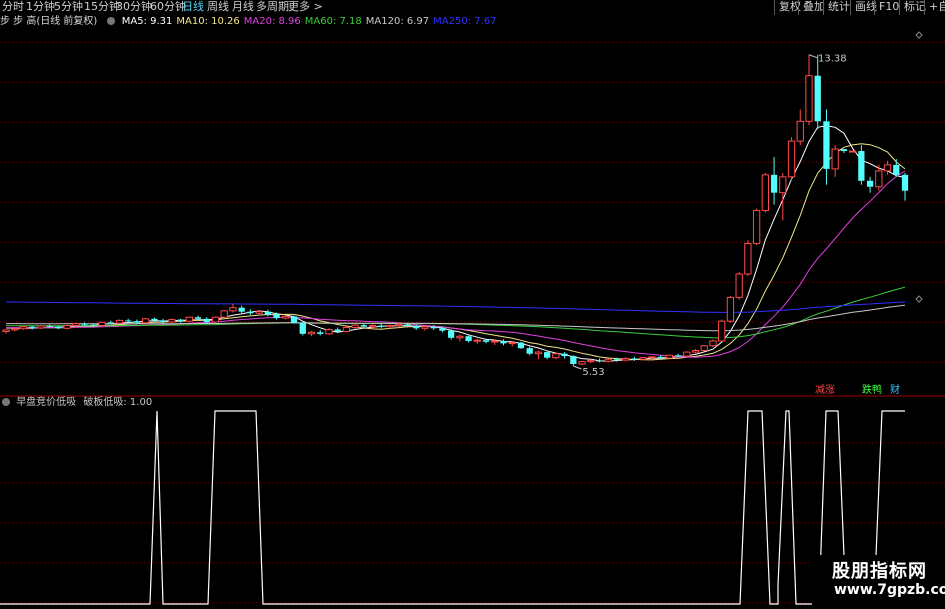  Describe the element at coordinates (46, 402) in the screenshot. I see `indicator-title: 早盘竞价低吸` at that location.